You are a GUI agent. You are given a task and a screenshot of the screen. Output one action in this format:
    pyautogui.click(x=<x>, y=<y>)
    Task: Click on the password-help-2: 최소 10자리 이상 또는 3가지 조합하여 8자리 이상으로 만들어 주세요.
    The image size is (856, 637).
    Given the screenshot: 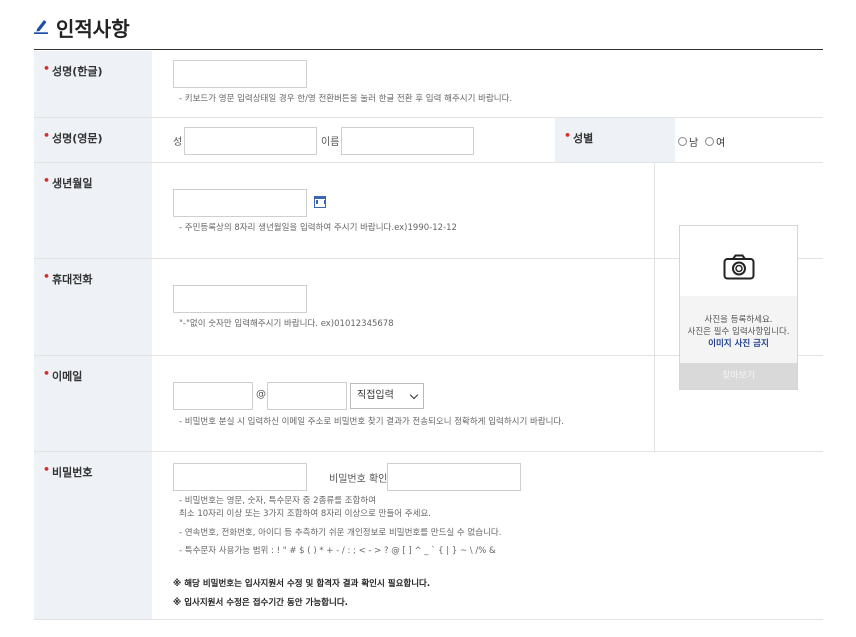 What is the action you would take?
    pyautogui.click(x=305, y=514)
    